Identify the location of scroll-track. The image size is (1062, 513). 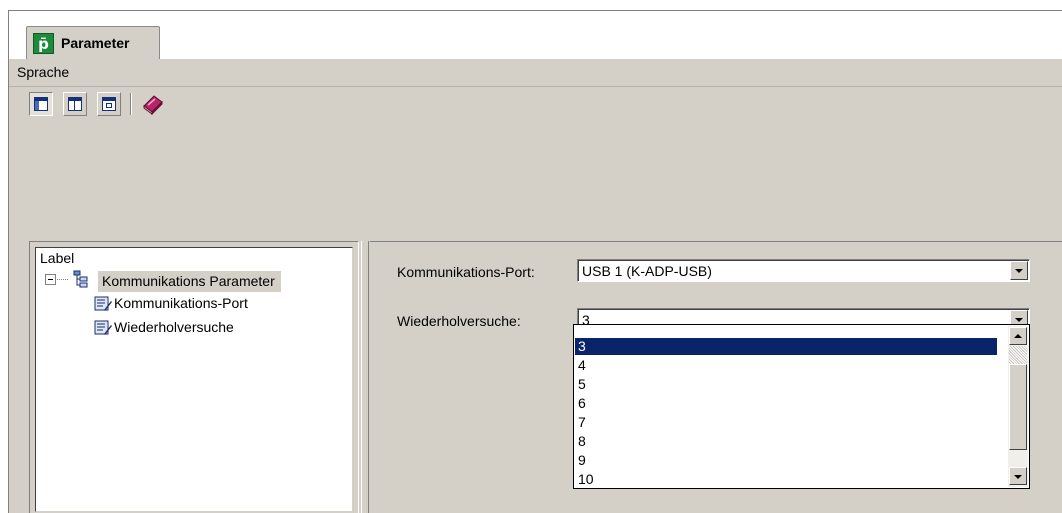
(1018, 355).